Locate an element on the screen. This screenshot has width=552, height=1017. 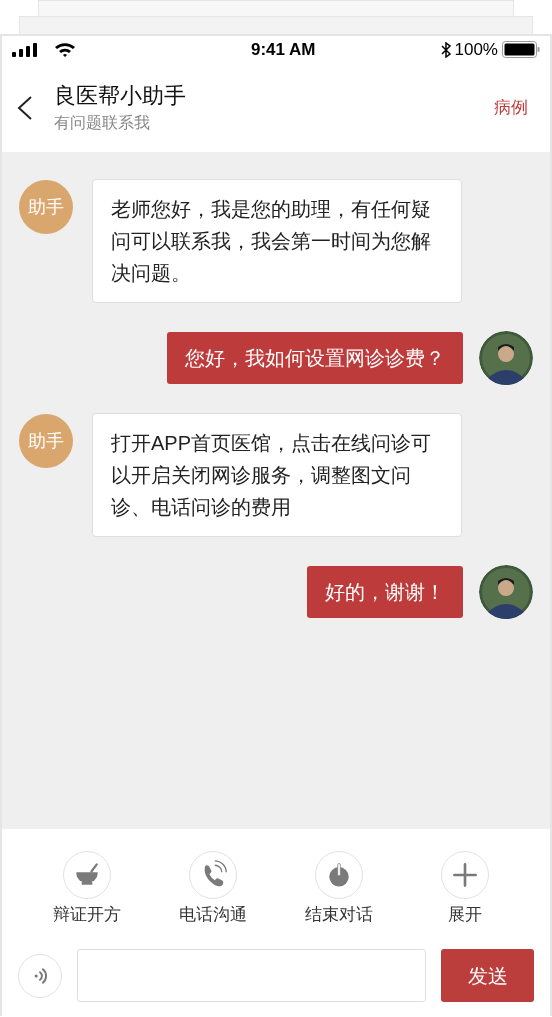
back-icon is located at coordinates (25, 107).